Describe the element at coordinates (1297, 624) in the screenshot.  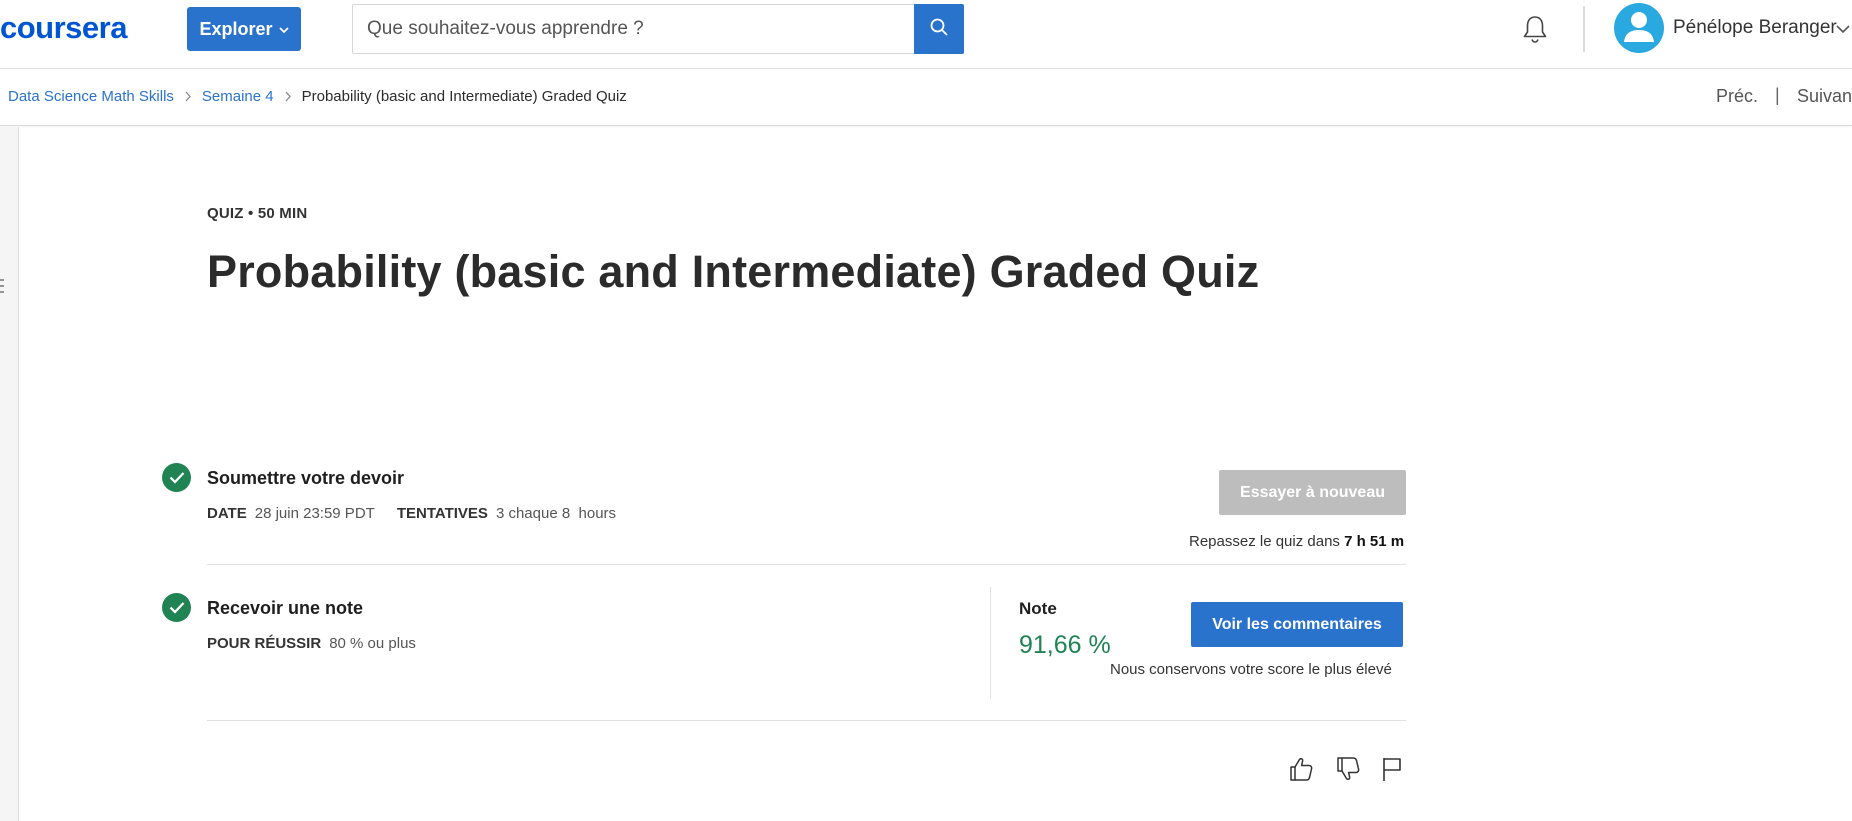
I see `view-feedback-button: Voir les commentaires` at that location.